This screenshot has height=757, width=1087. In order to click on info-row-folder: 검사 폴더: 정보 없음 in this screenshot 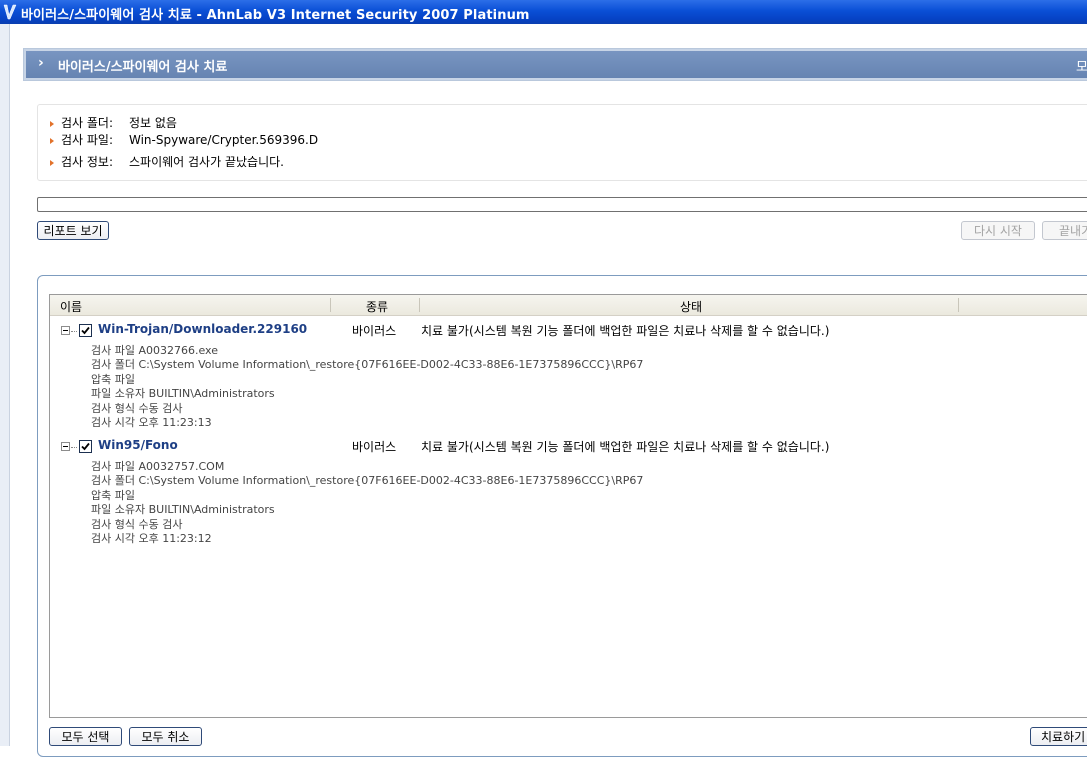, I will do `click(113, 122)`.